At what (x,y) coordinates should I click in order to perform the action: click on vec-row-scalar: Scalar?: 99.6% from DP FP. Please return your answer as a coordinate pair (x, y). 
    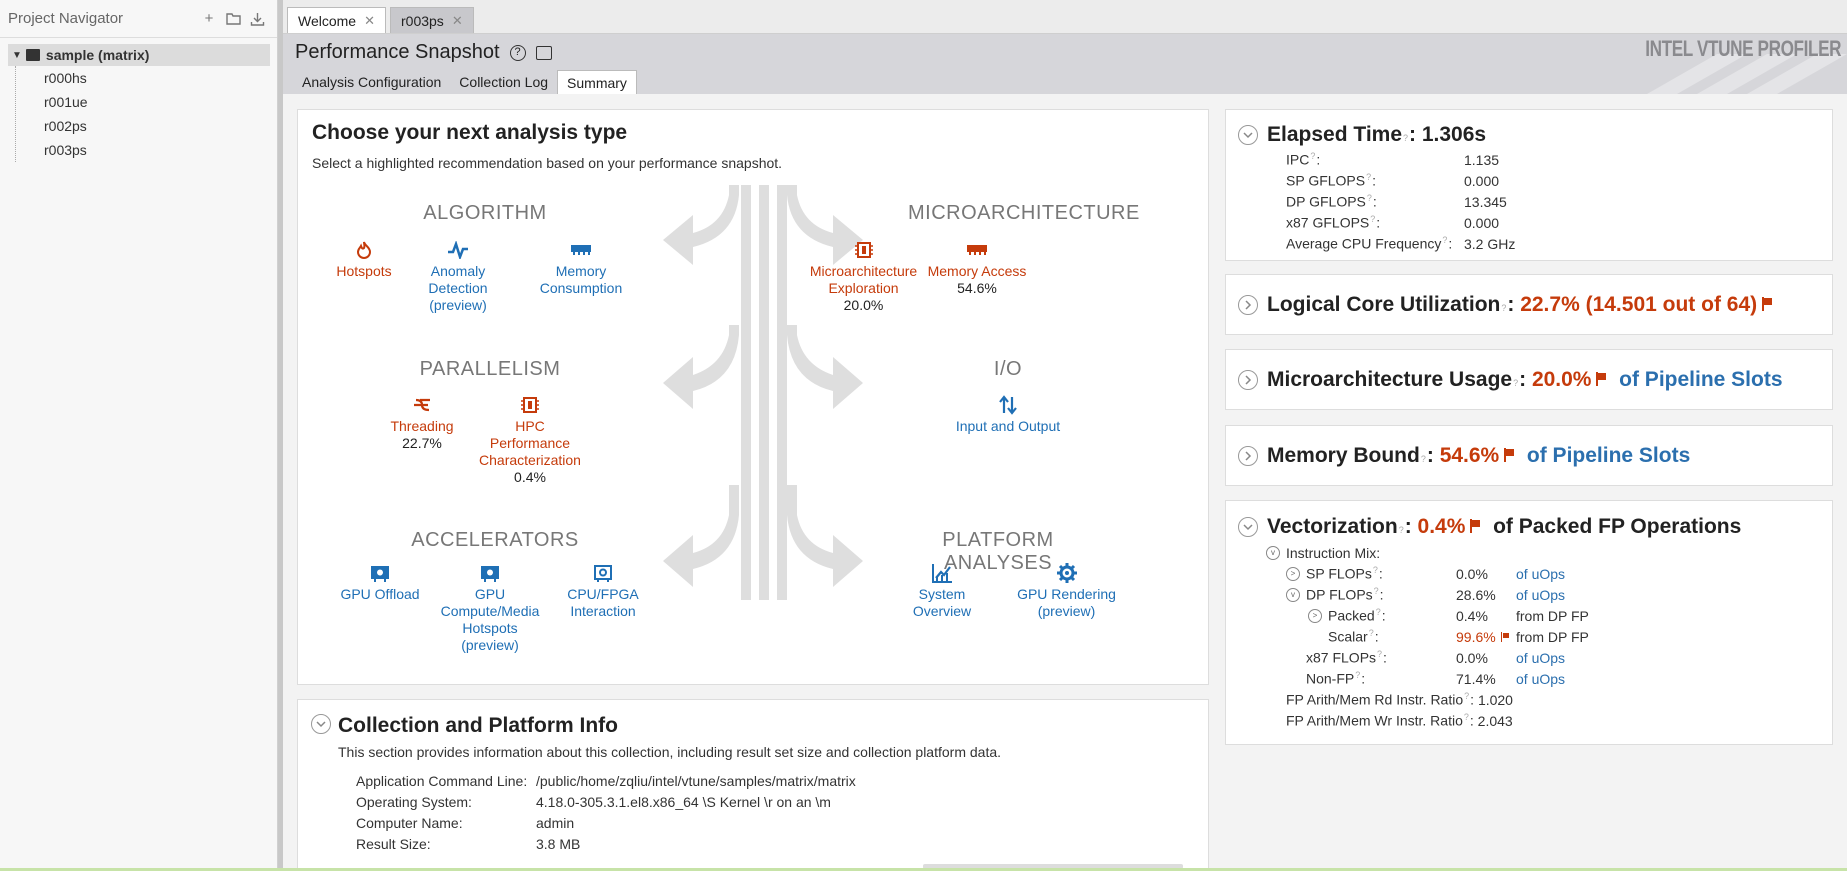
    Looking at the image, I should click on (1458, 636).